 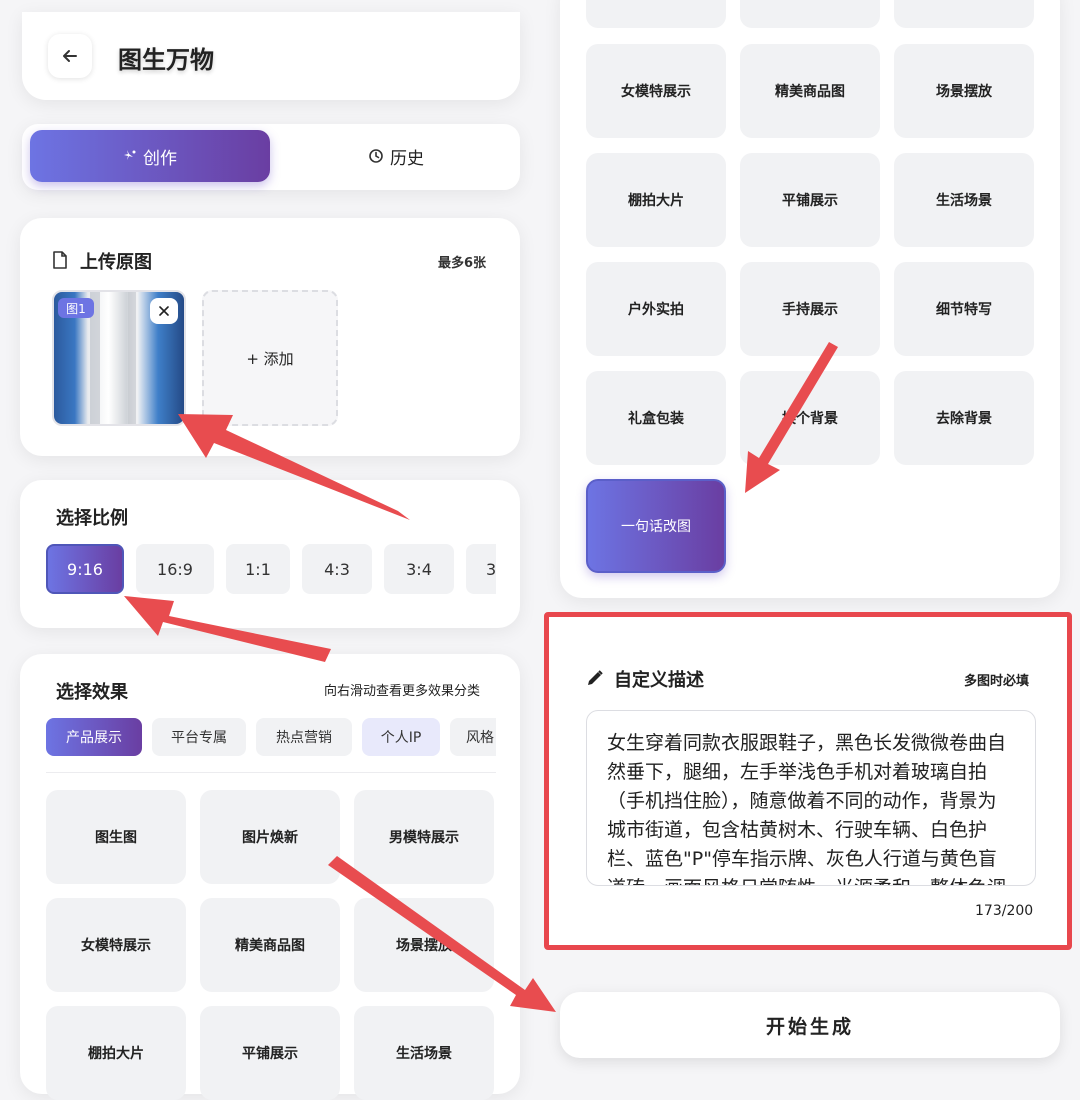 What do you see at coordinates (304, 737) in the screenshot?
I see `category-marketing: 热点营销` at bounding box center [304, 737].